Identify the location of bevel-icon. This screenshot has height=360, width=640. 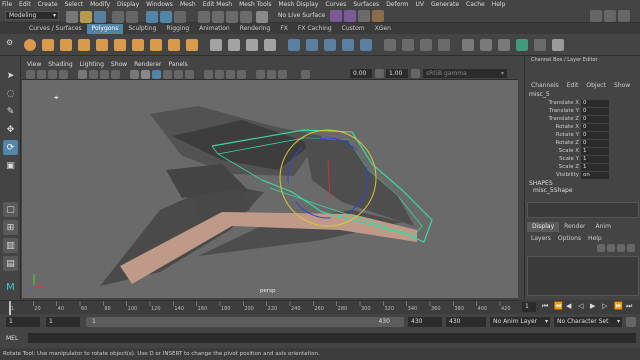
(330, 45).